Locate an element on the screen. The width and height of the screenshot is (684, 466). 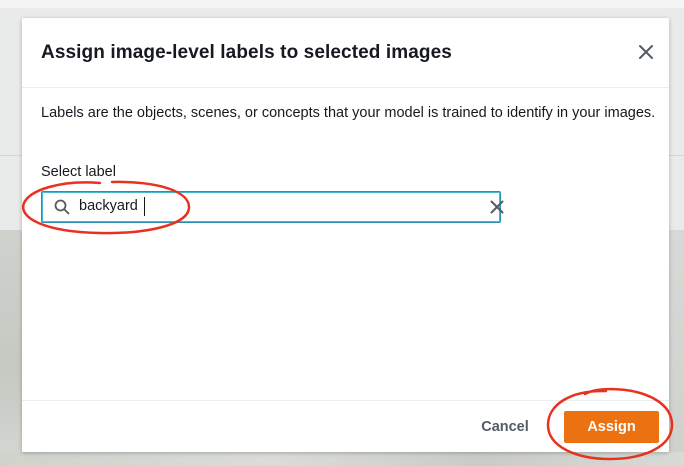
text-cursor is located at coordinates (144, 206).